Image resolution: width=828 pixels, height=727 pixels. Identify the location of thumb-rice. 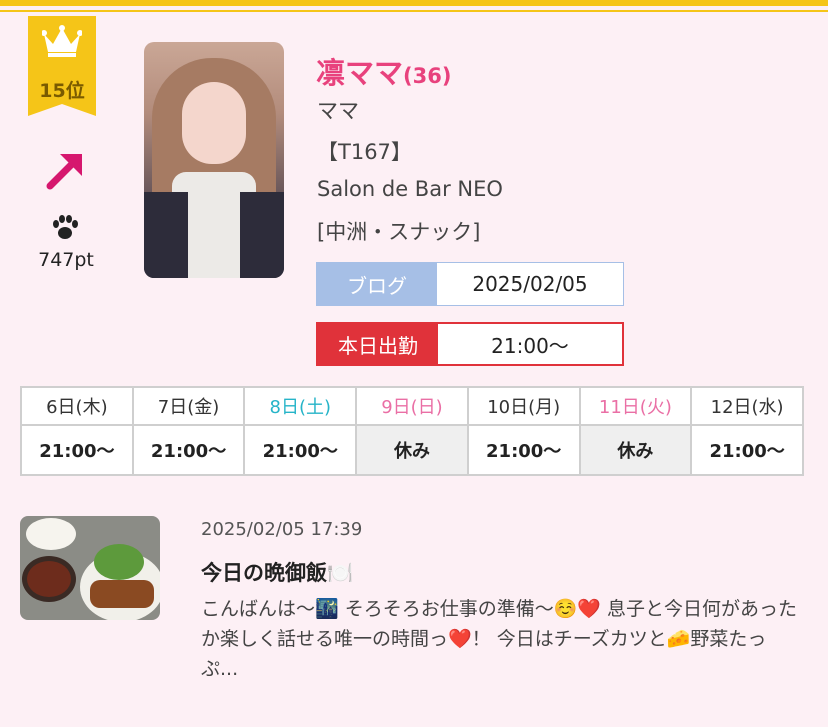
(51, 534).